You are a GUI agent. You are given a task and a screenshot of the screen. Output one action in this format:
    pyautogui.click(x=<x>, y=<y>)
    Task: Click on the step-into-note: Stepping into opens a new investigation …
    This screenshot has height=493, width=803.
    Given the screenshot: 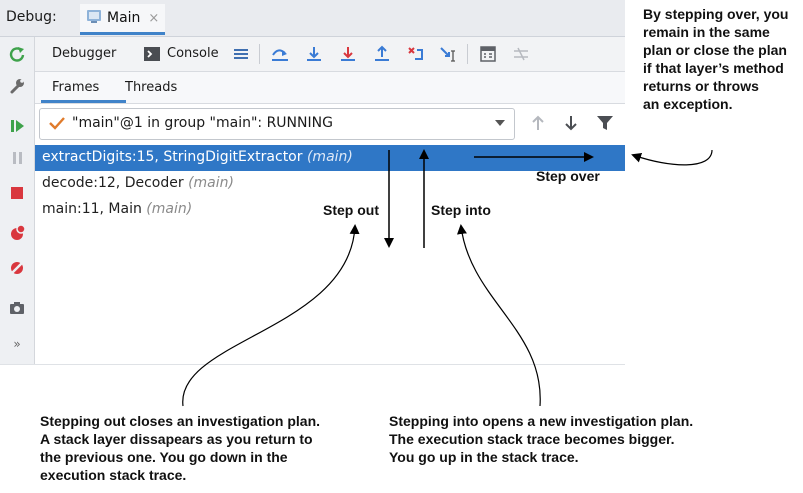 What is the action you would take?
    pyautogui.click(x=541, y=439)
    